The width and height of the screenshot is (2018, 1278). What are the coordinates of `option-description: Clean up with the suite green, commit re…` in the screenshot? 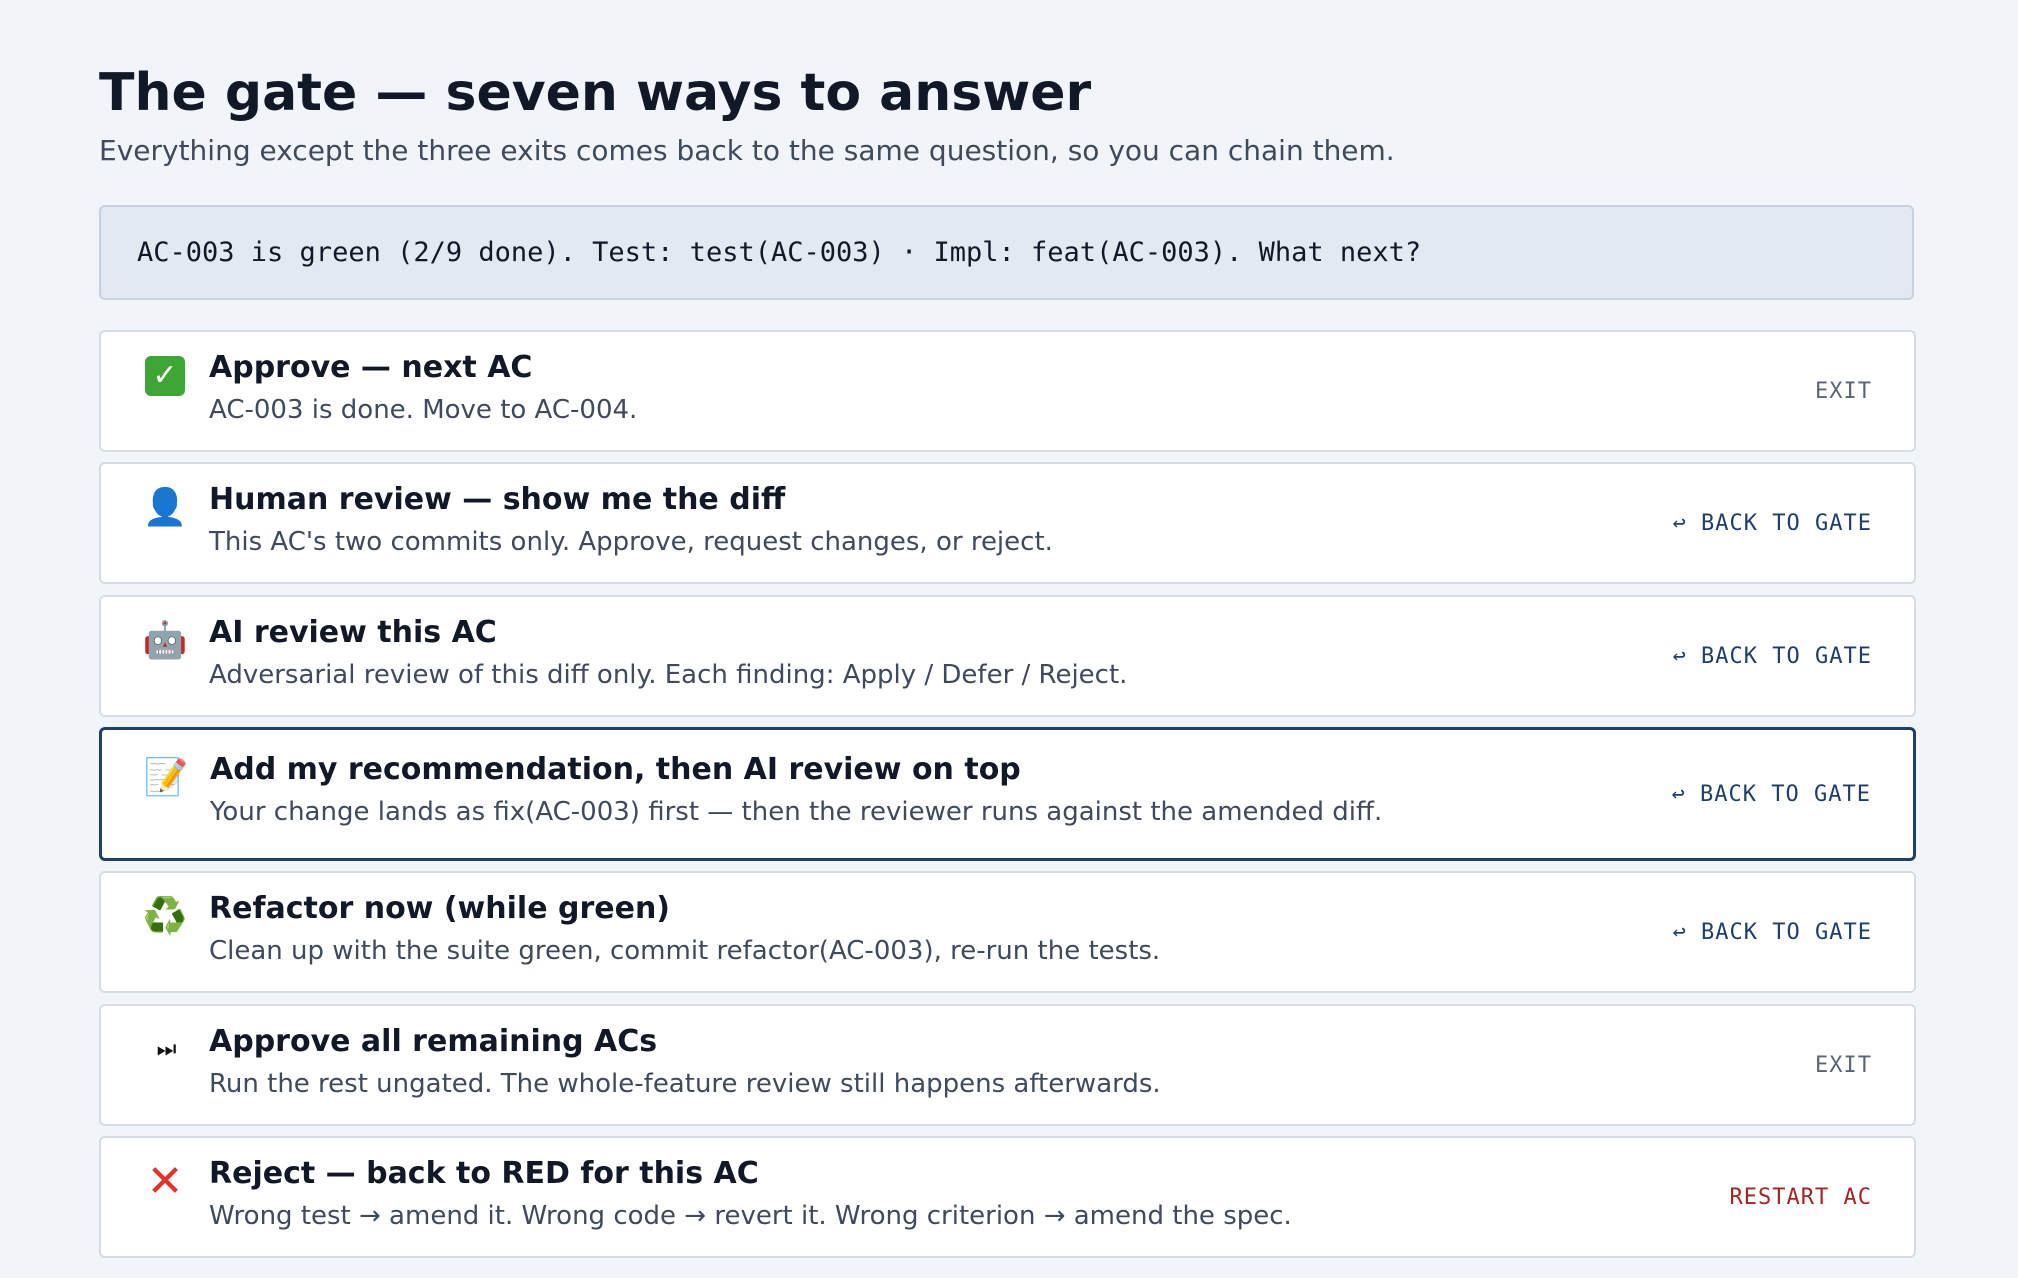 It's located at (685, 951).